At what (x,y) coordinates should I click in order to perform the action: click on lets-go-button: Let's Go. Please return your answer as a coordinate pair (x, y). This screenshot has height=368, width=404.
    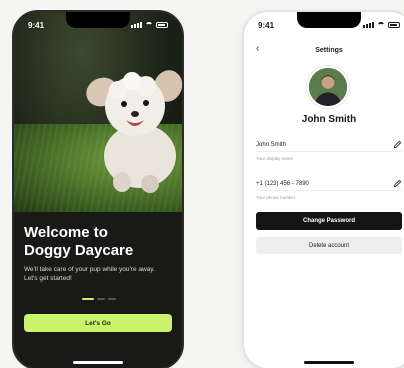
    Looking at the image, I should click on (98, 323).